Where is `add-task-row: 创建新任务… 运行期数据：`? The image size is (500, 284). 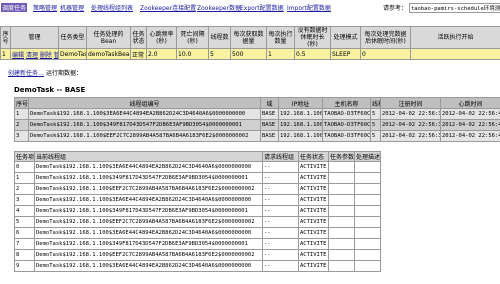
add-task-row: 创建新任务… 运行期数据： is located at coordinates (45, 72).